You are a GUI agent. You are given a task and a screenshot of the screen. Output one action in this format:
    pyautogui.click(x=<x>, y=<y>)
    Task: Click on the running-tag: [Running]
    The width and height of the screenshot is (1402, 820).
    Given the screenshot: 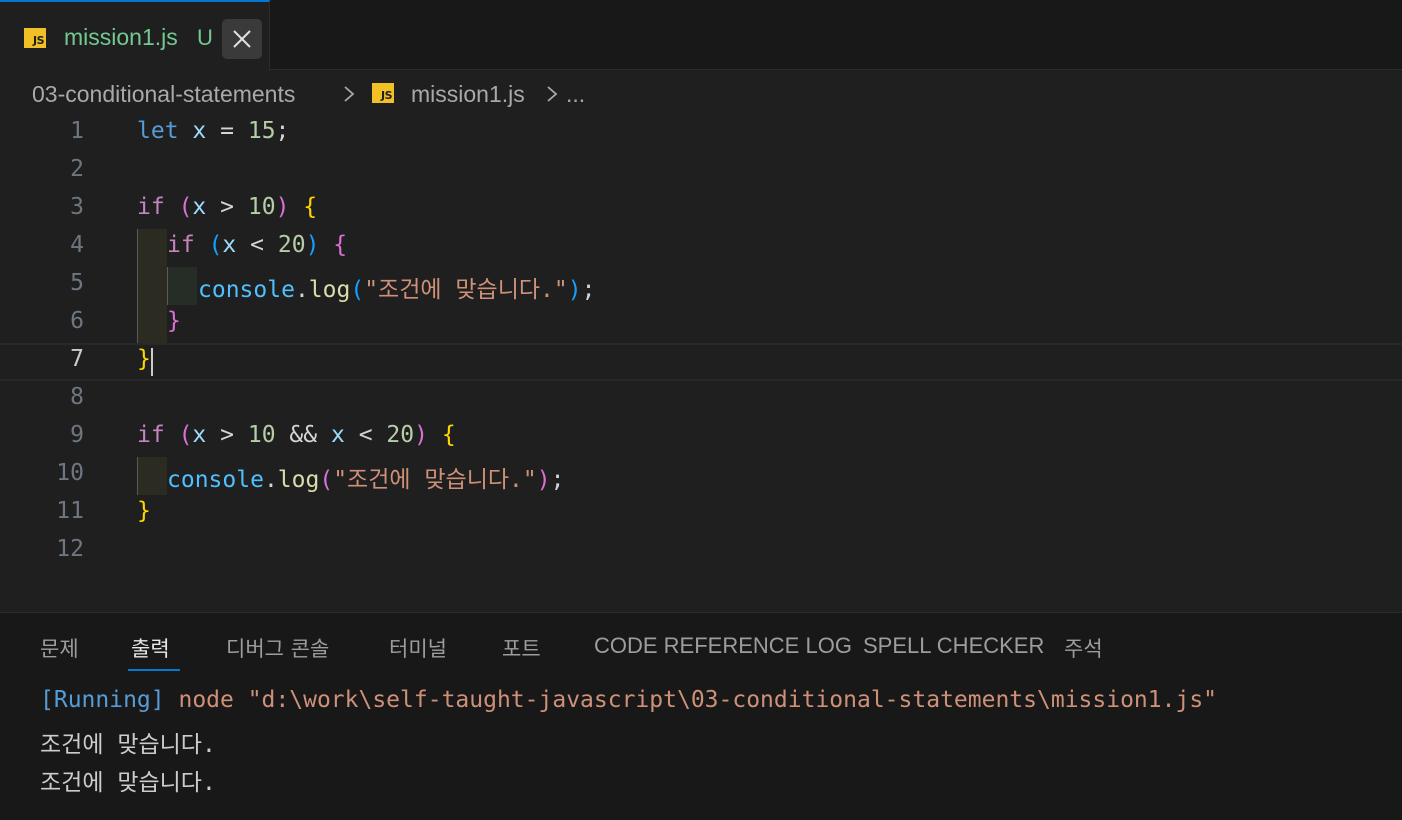 What is the action you would take?
    pyautogui.click(x=102, y=700)
    